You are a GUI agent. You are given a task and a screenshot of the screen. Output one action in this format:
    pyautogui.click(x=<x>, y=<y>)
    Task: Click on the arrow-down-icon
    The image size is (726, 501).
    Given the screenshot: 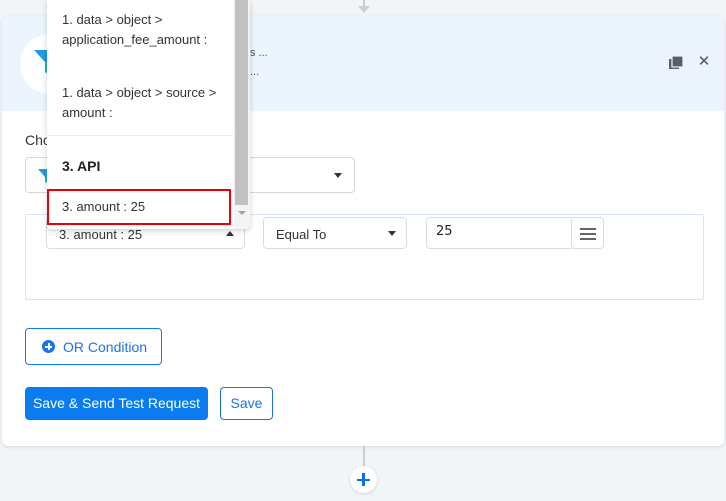 What is the action you would take?
    pyautogui.click(x=364, y=9)
    